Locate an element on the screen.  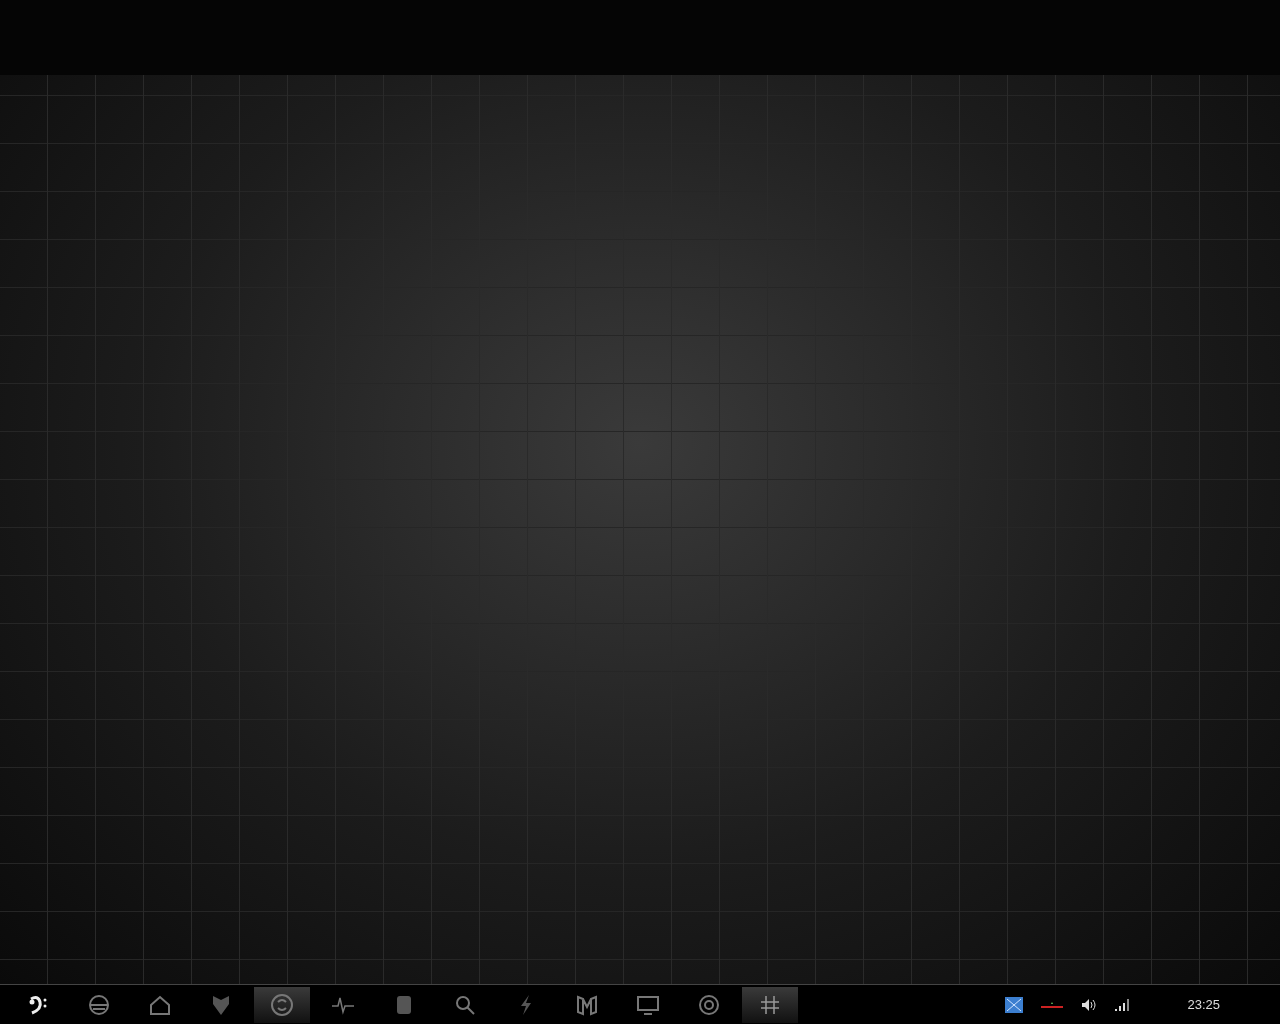
media-player-icon is located at coordinates (1014, 1004).